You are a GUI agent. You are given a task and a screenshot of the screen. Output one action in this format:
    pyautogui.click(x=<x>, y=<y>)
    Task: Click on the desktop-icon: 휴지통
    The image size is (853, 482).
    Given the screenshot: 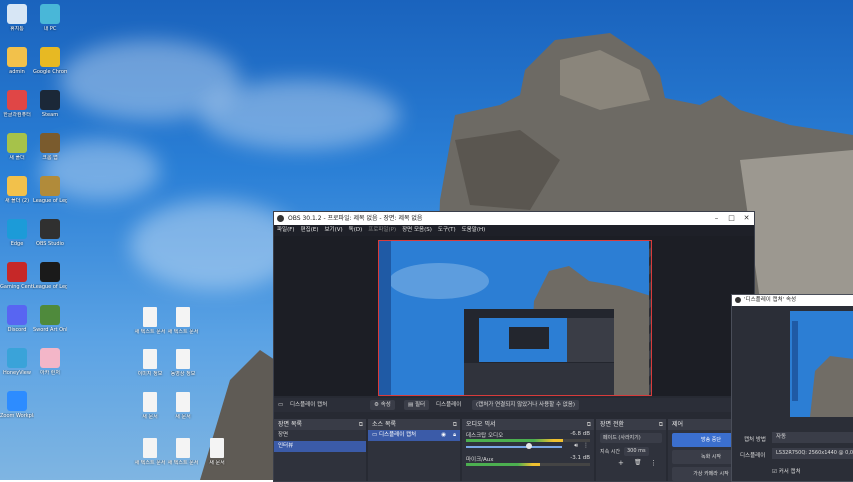 What is the action you would take?
    pyautogui.click(x=17, y=18)
    